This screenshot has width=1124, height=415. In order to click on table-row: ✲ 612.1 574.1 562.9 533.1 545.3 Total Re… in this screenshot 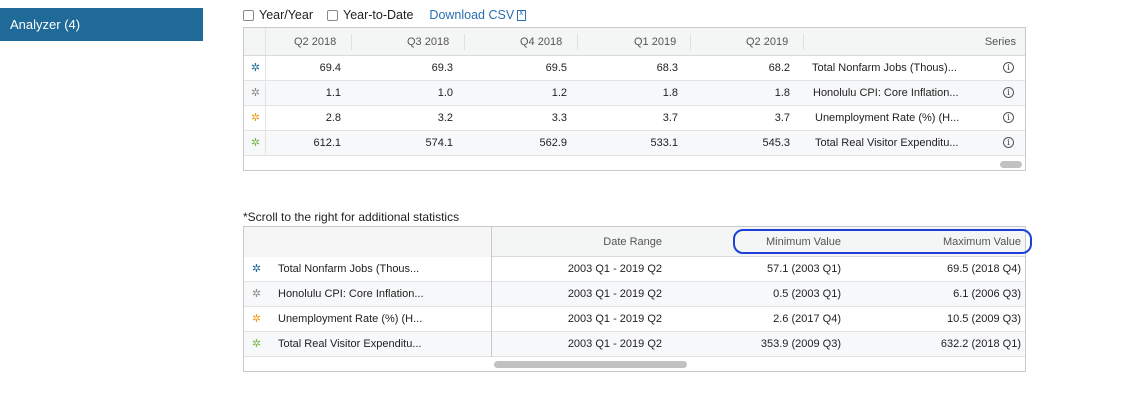, I will do `click(634, 143)`.